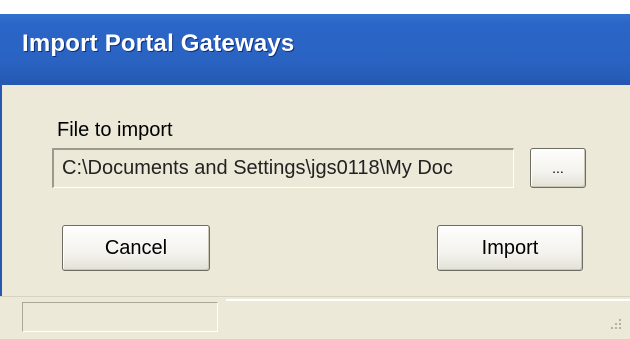 This screenshot has width=630, height=339. What do you see at coordinates (158, 43) in the screenshot?
I see `window-title: Import Portal Gateways` at bounding box center [158, 43].